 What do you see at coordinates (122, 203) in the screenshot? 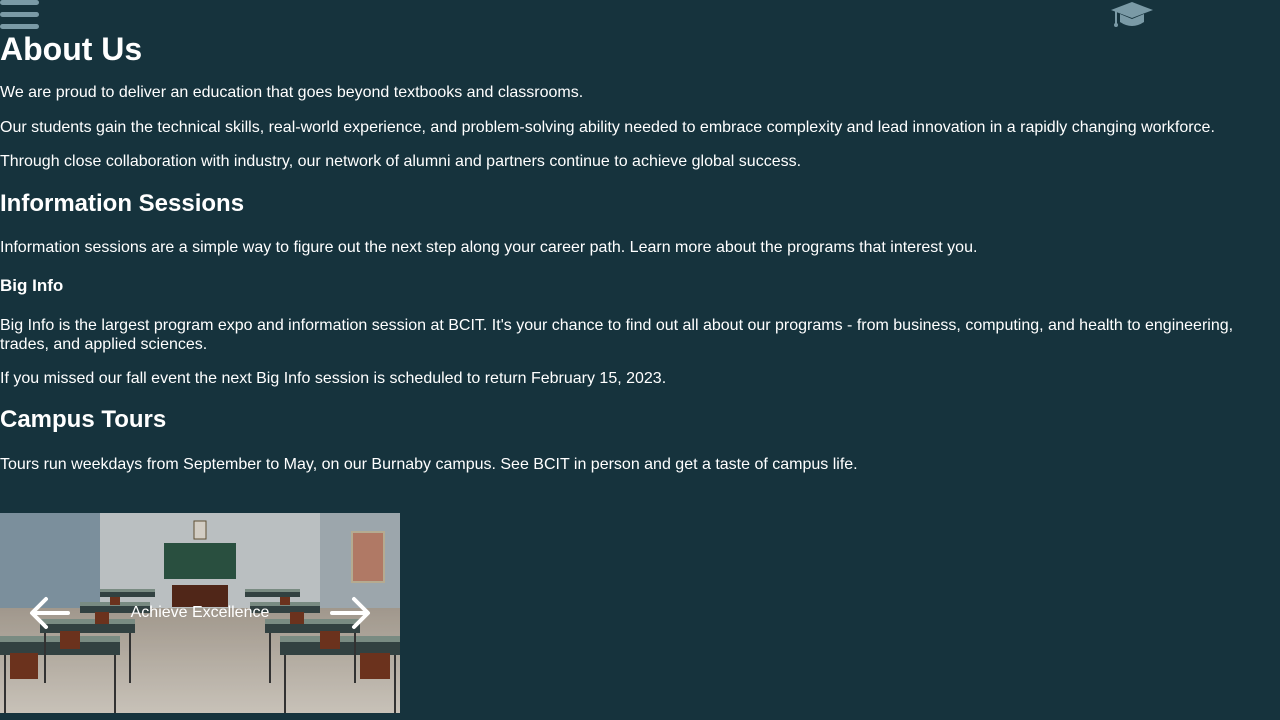
I see `info-sessions-title: Information Sessions` at bounding box center [122, 203].